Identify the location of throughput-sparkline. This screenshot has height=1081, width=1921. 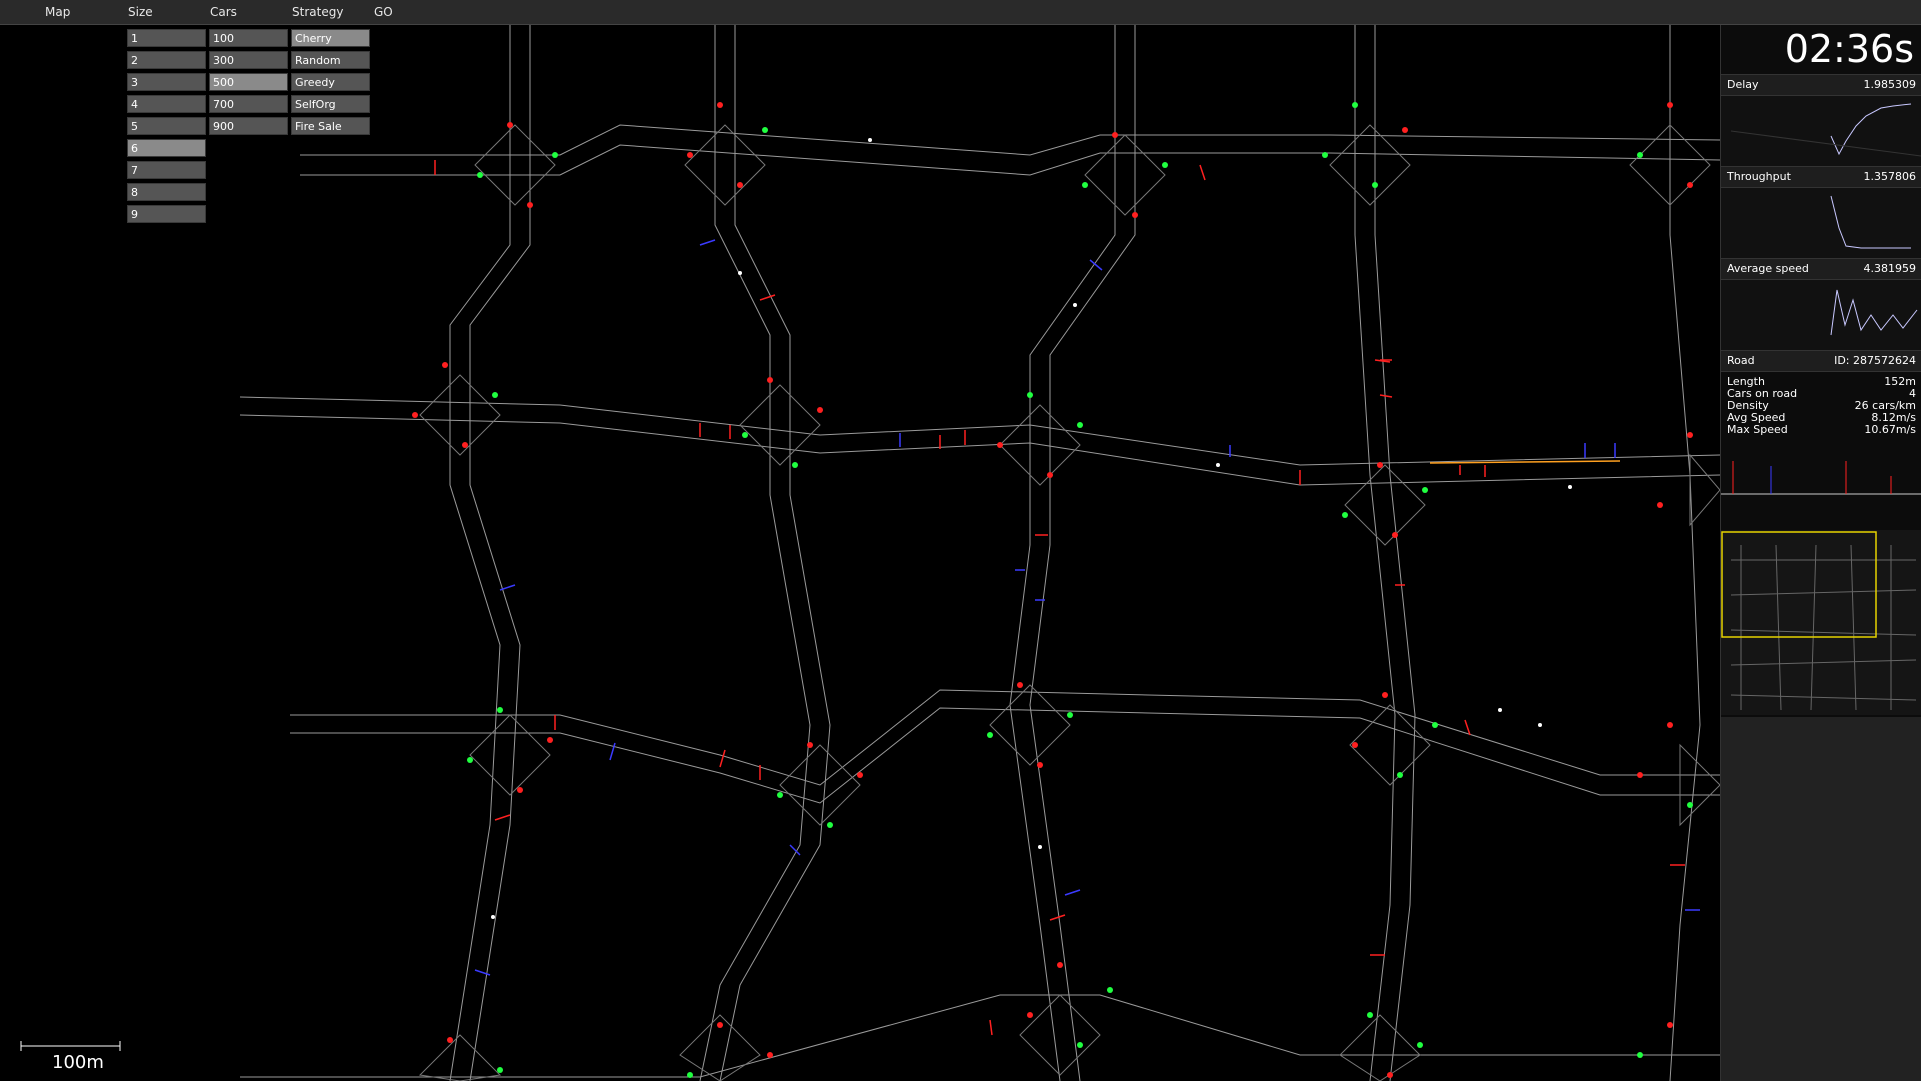
(1821, 223).